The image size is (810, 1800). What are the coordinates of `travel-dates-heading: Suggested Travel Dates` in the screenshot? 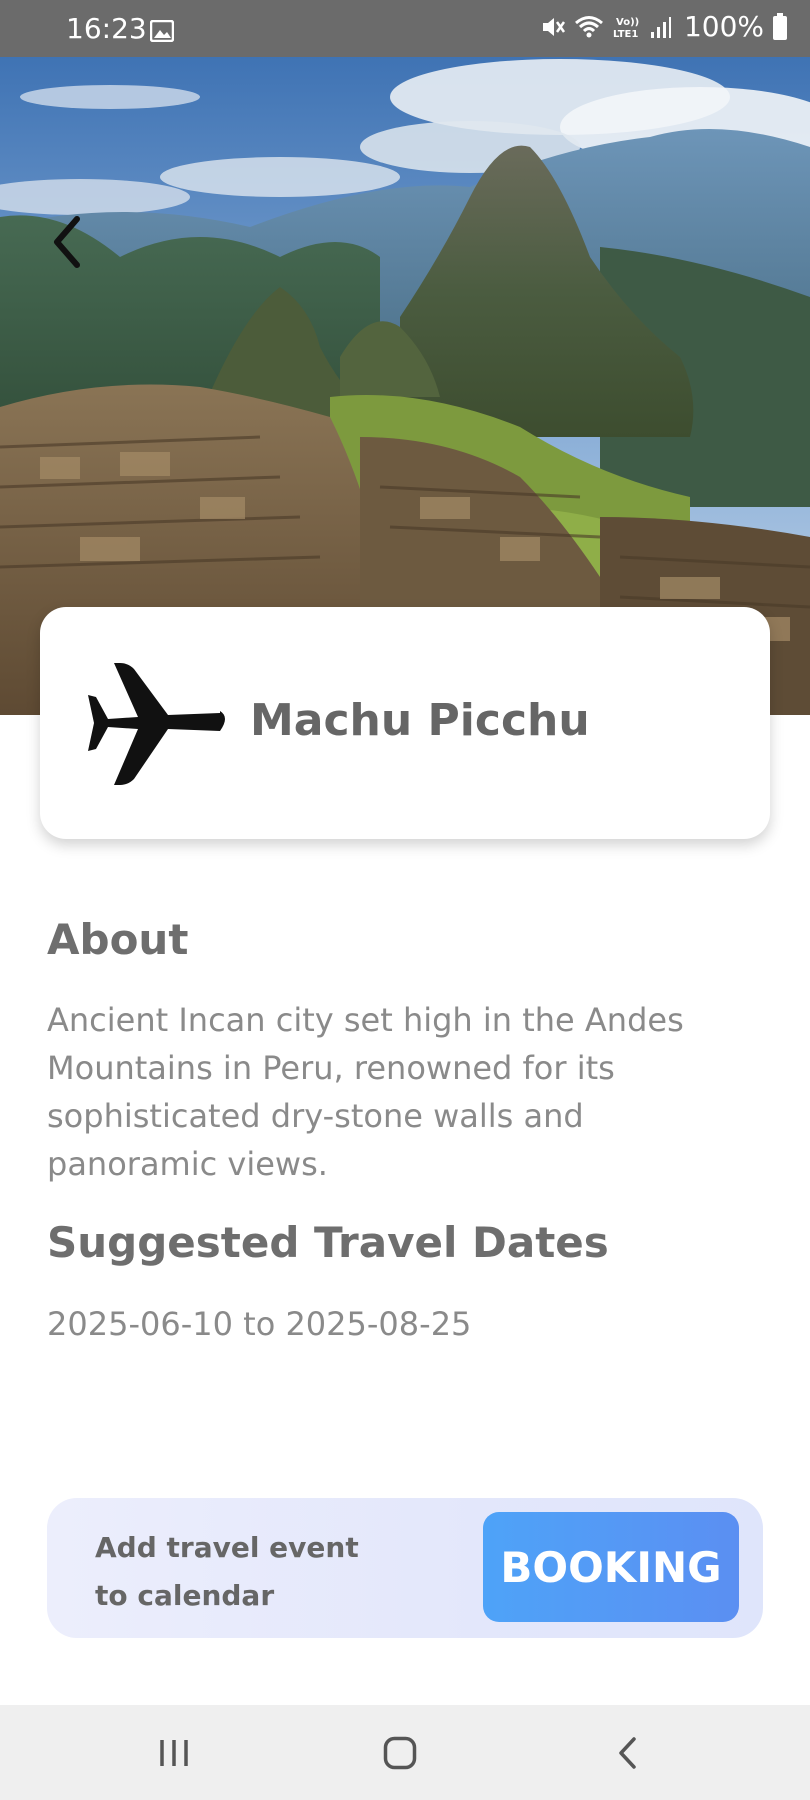 It's located at (328, 1242).